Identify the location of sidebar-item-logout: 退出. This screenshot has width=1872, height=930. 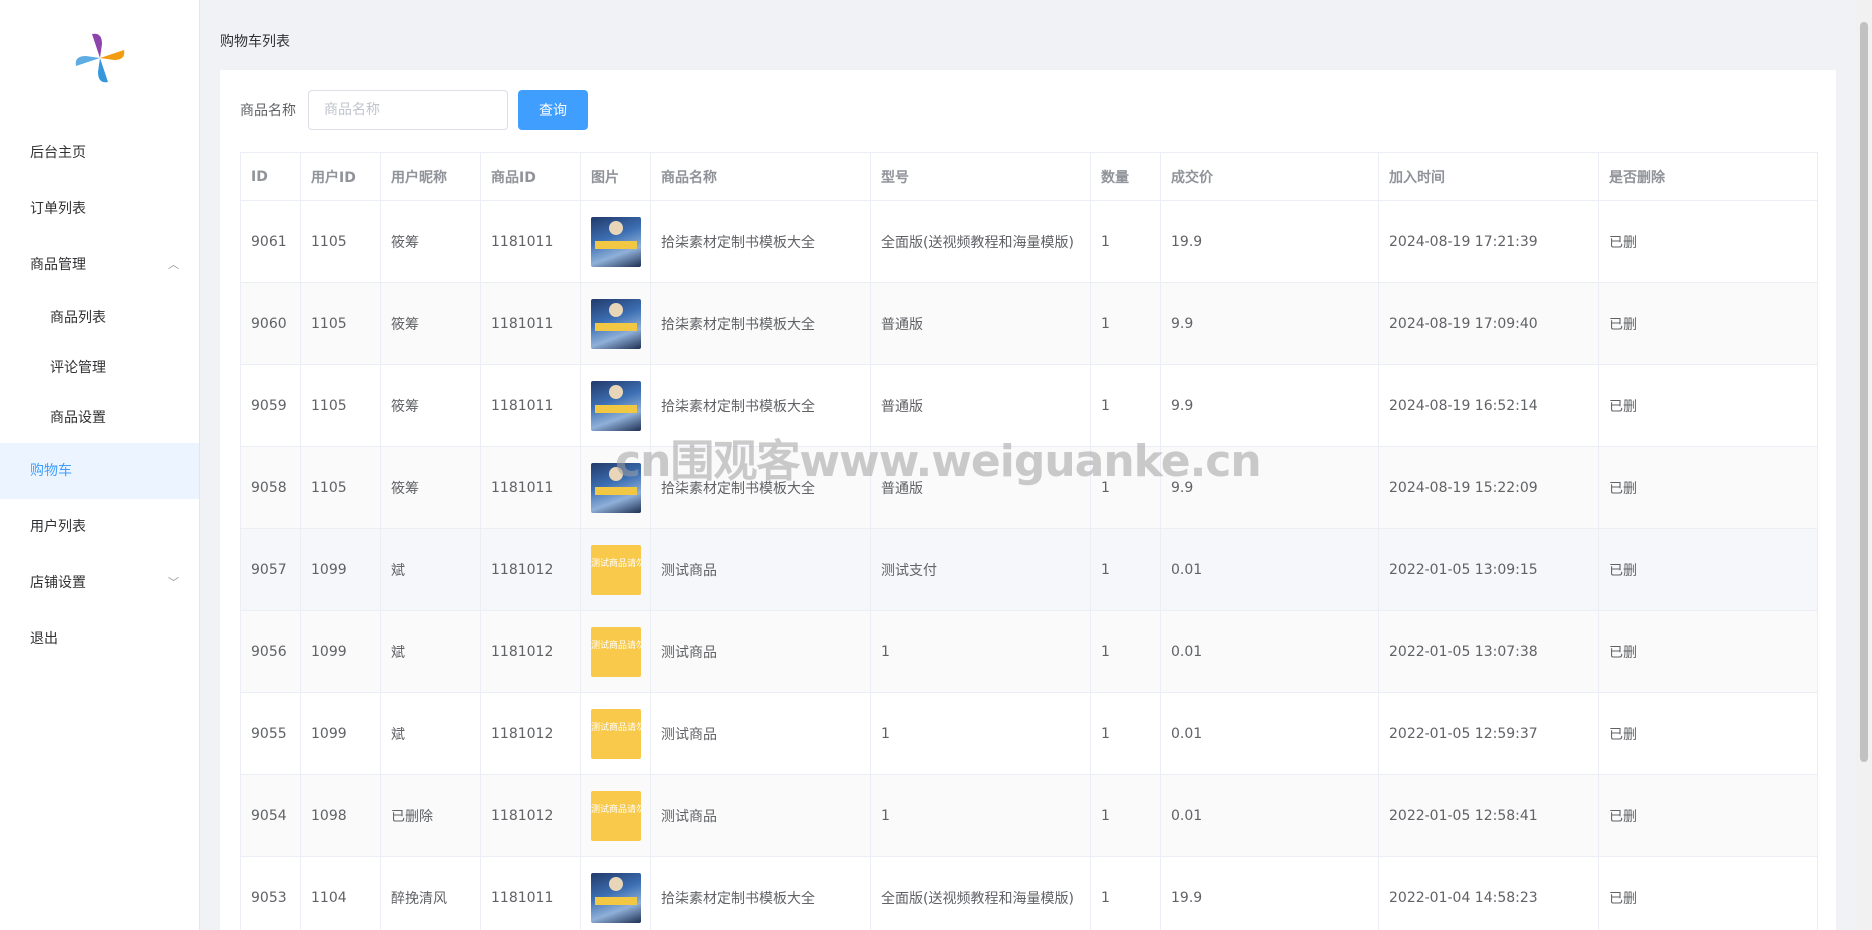
(99, 639).